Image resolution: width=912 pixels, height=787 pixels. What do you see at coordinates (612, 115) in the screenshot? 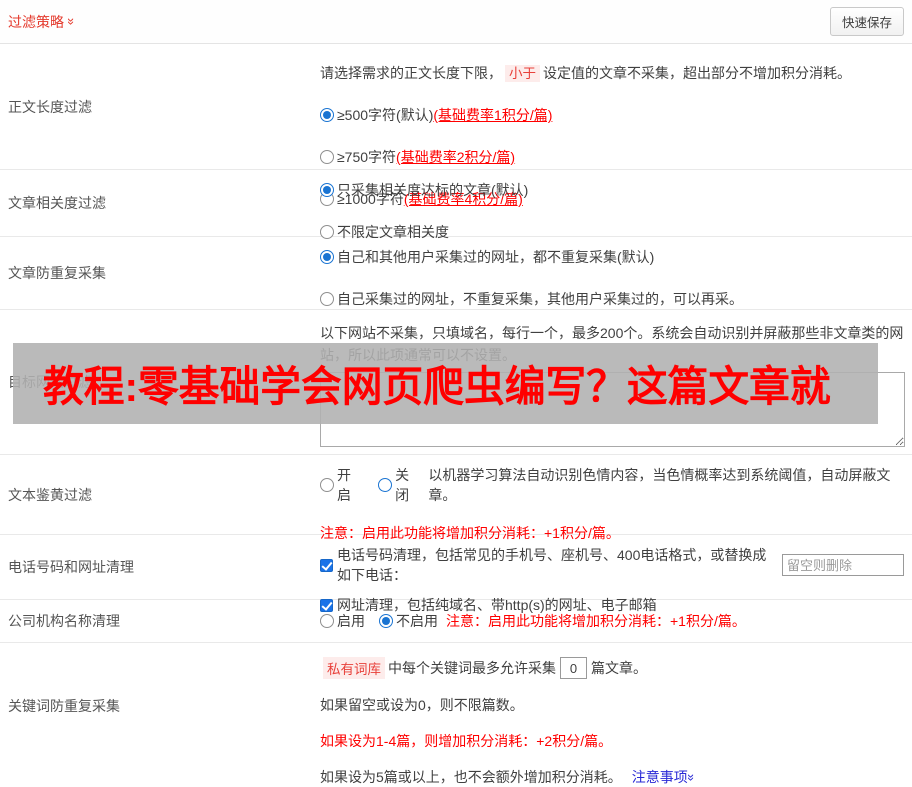
I see `radio-option-500: ≥500字符(默认) (基础费率1积分/篇)` at bounding box center [612, 115].